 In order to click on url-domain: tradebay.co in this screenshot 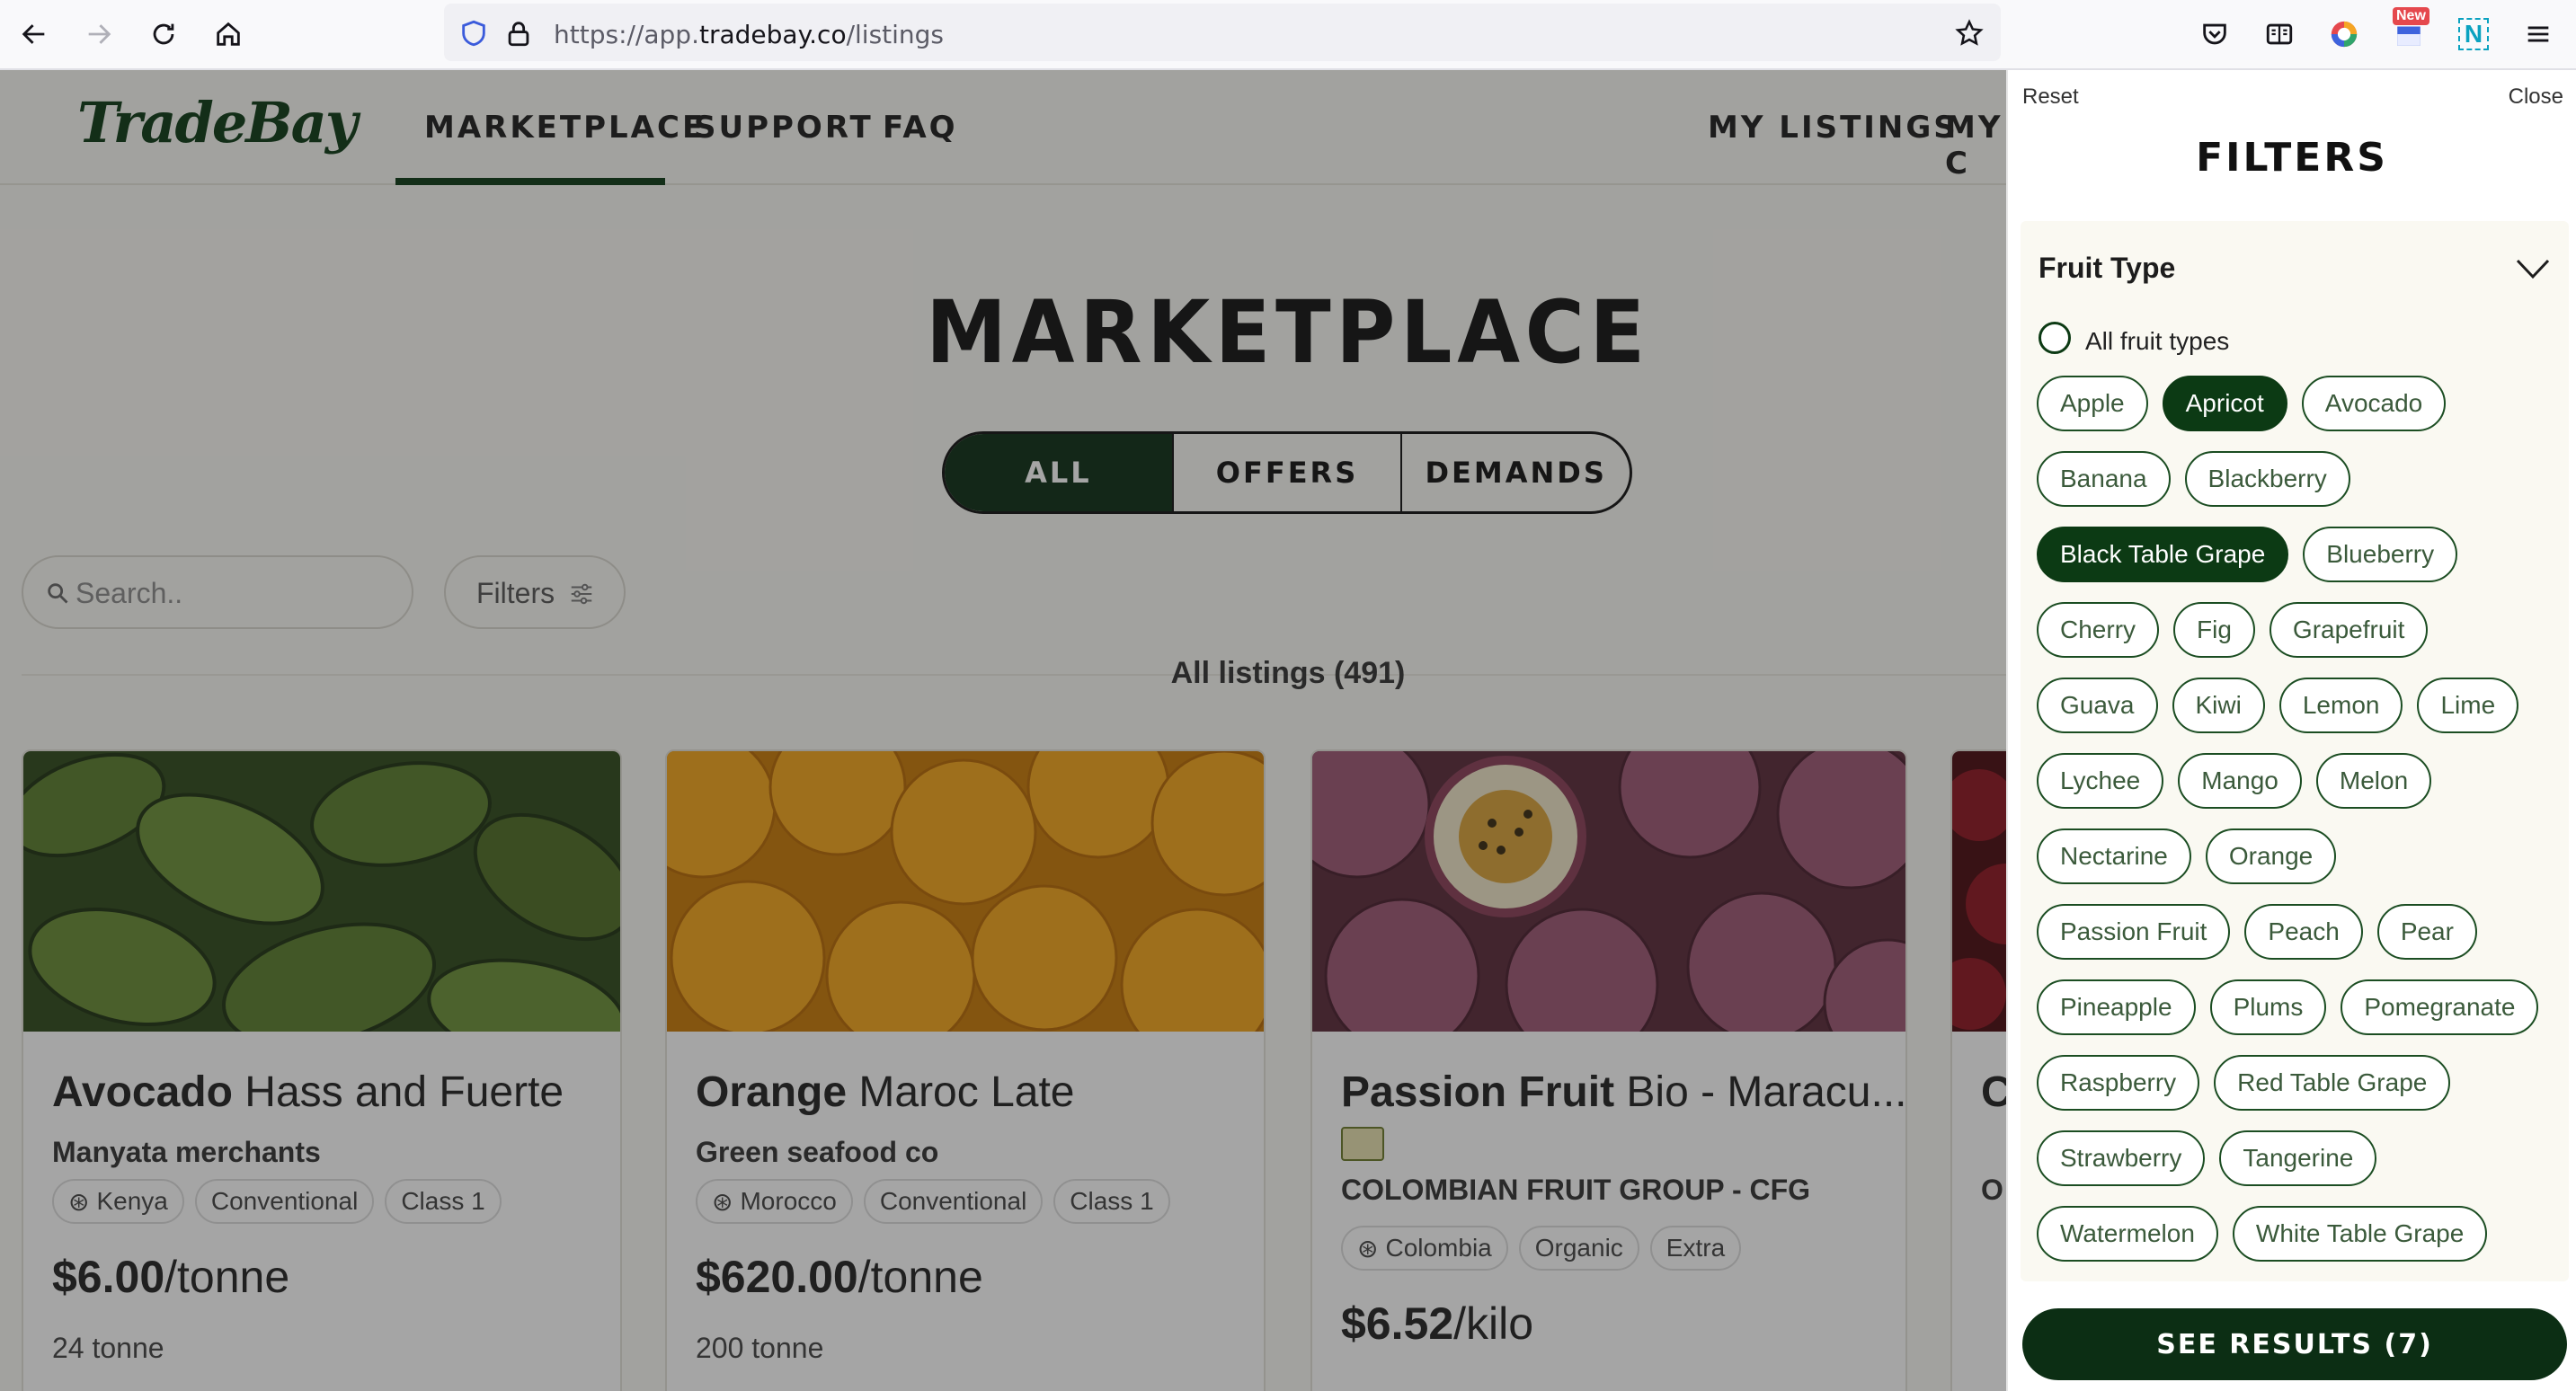, I will do `click(772, 34)`.